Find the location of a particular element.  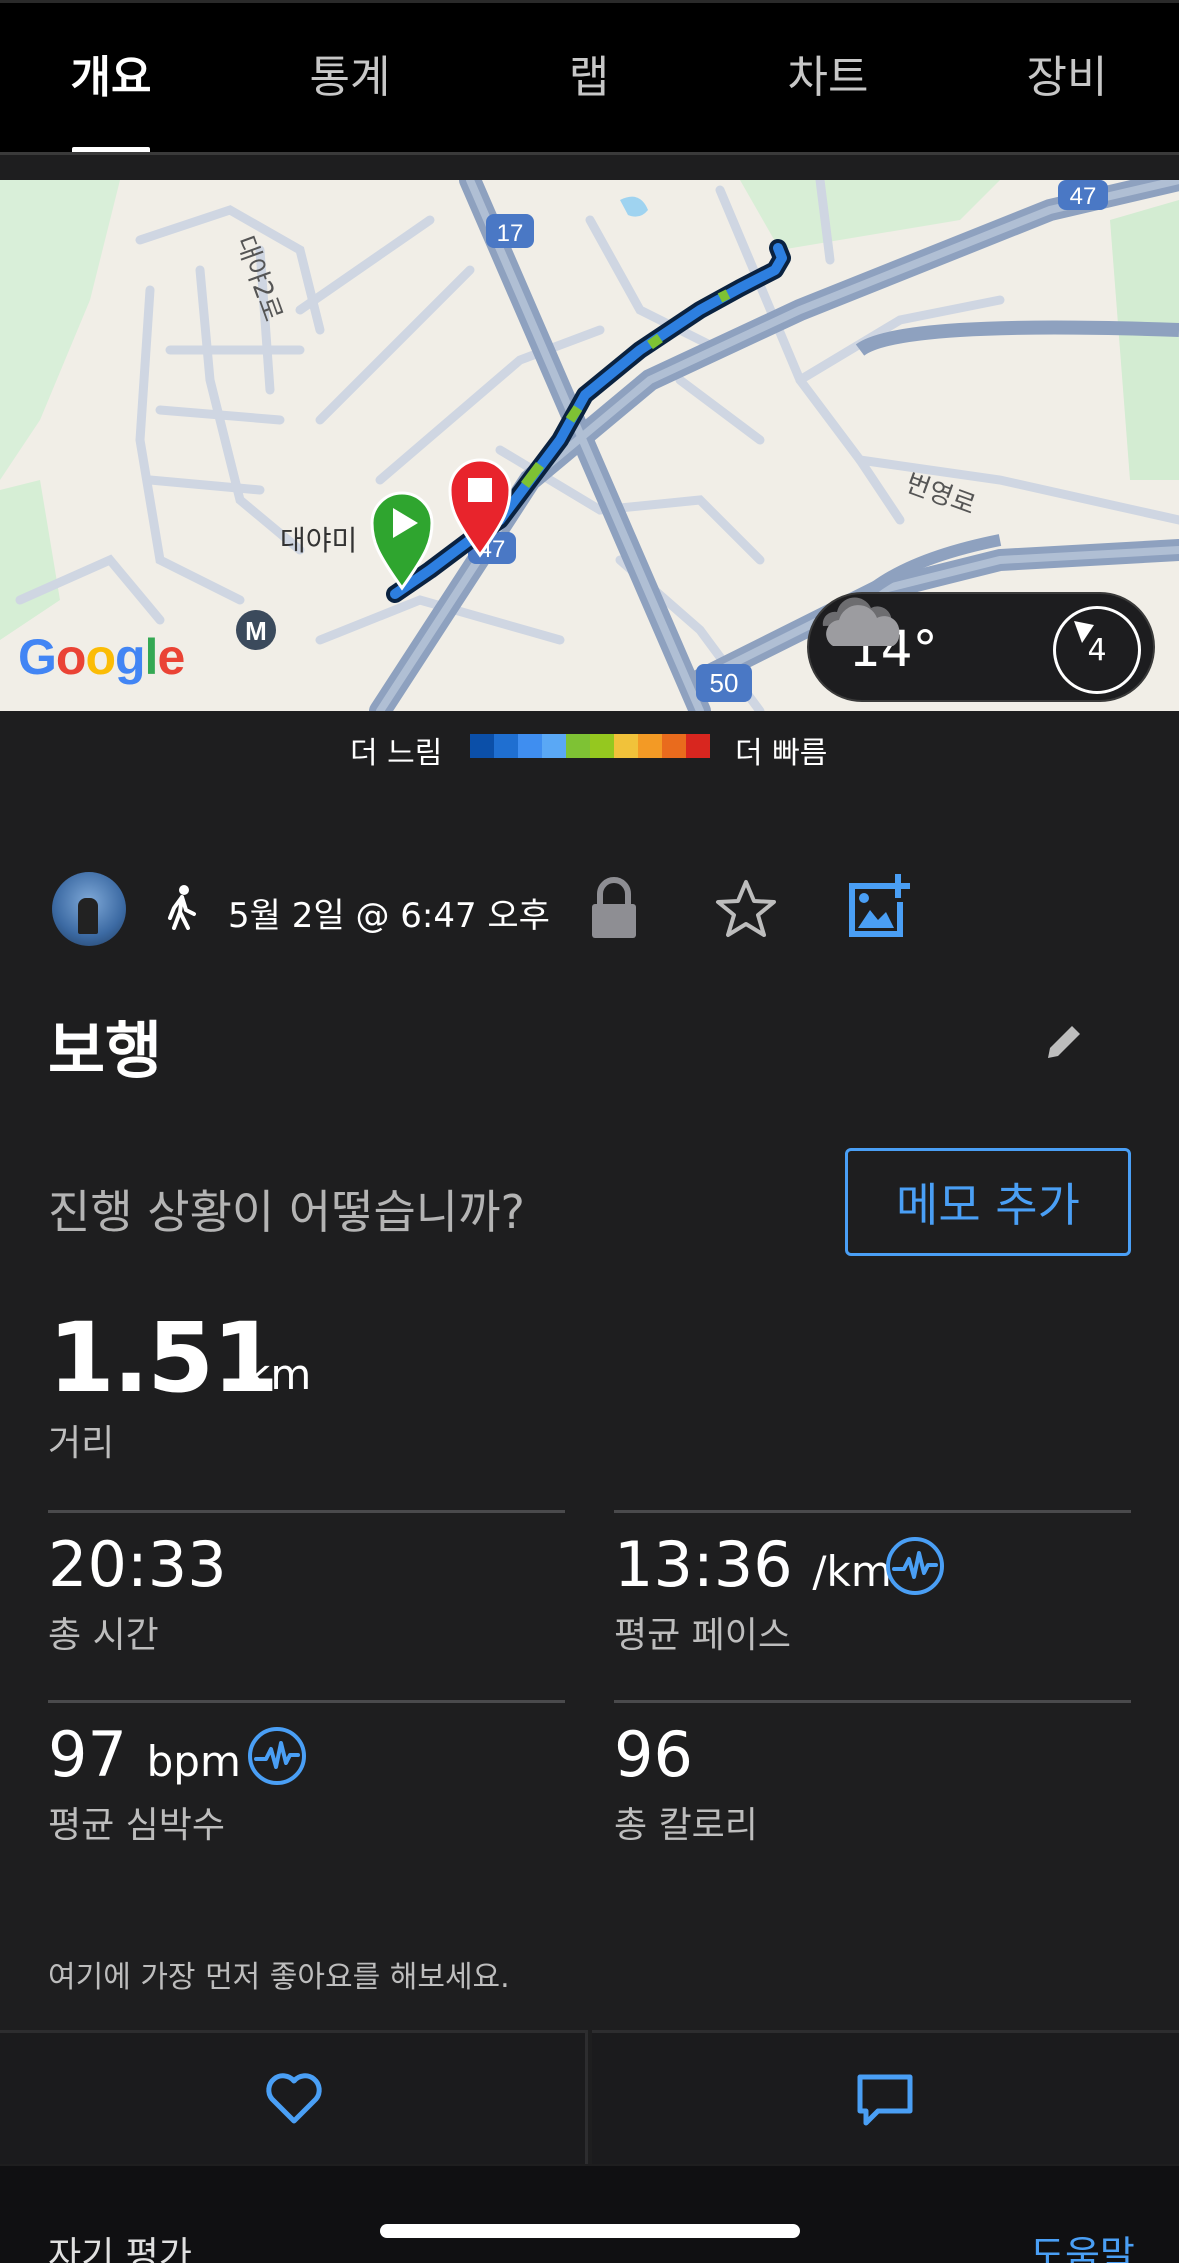

wind-indicator: 4 is located at coordinates (1097, 650).